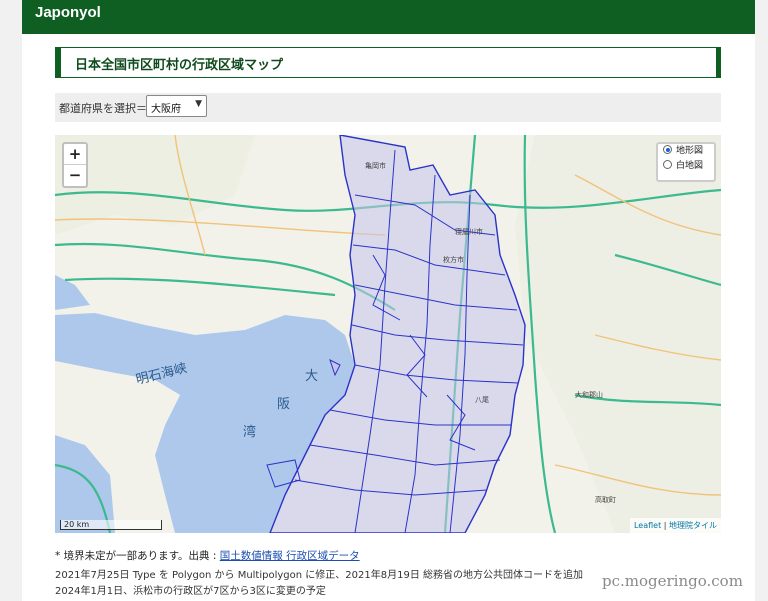 This screenshot has height=601, width=768. I want to click on source-note-prefix: * 境界未定が一部あります。出典 :, so click(136, 556).